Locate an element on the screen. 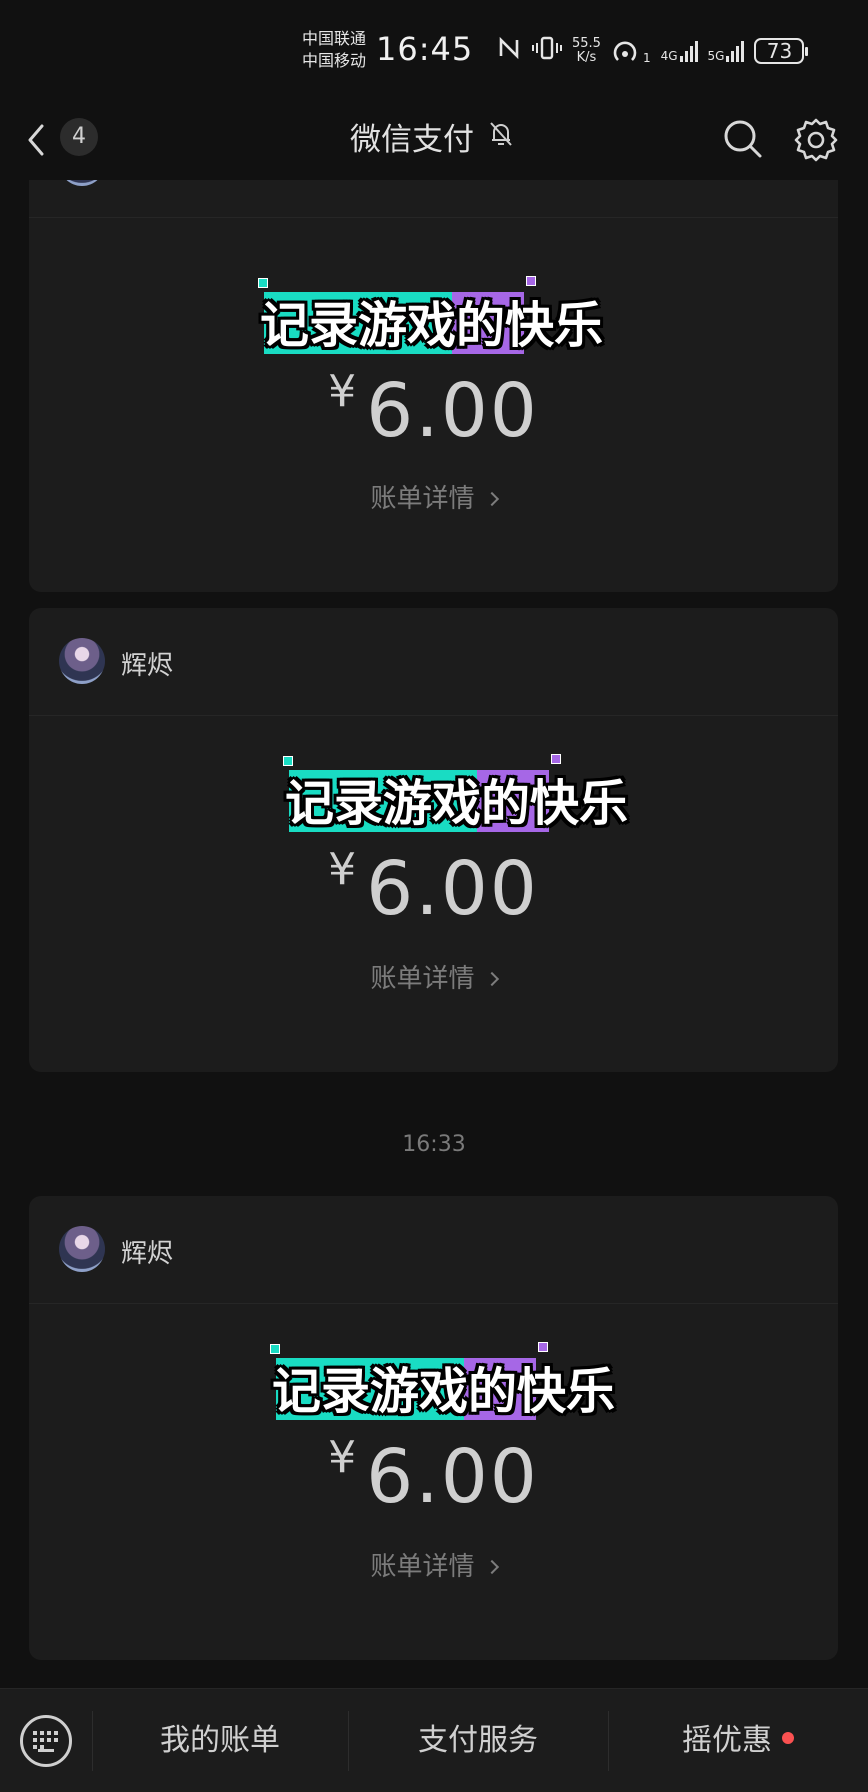 The height and width of the screenshot is (1792, 868). bottom-menu-bar: 我的账单 支付服务 摇优惠 is located at coordinates (434, 1740).